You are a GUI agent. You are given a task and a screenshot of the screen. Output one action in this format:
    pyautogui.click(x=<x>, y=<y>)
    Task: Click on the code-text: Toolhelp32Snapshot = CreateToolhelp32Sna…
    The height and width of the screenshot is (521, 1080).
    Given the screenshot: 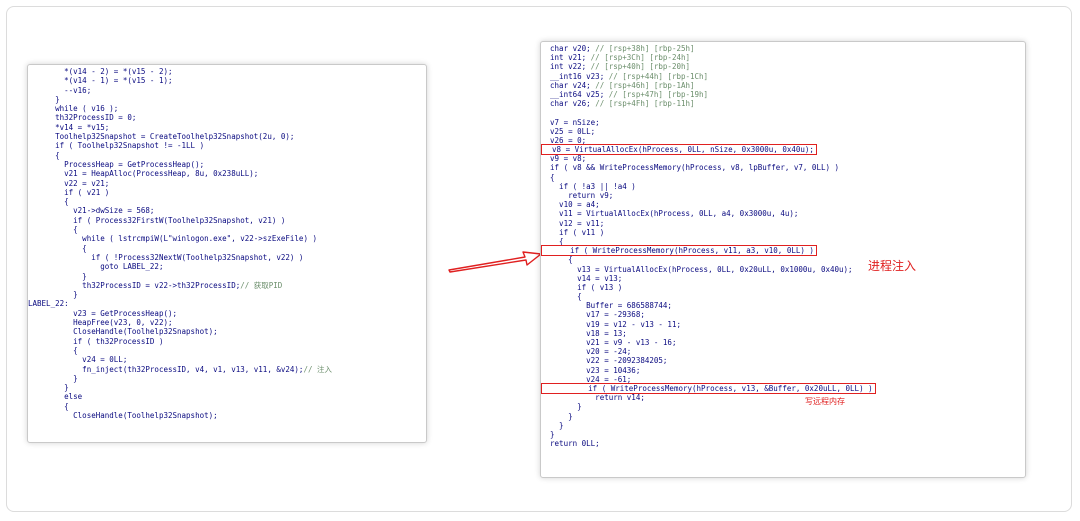 What is the action you would take?
    pyautogui.click(x=161, y=137)
    